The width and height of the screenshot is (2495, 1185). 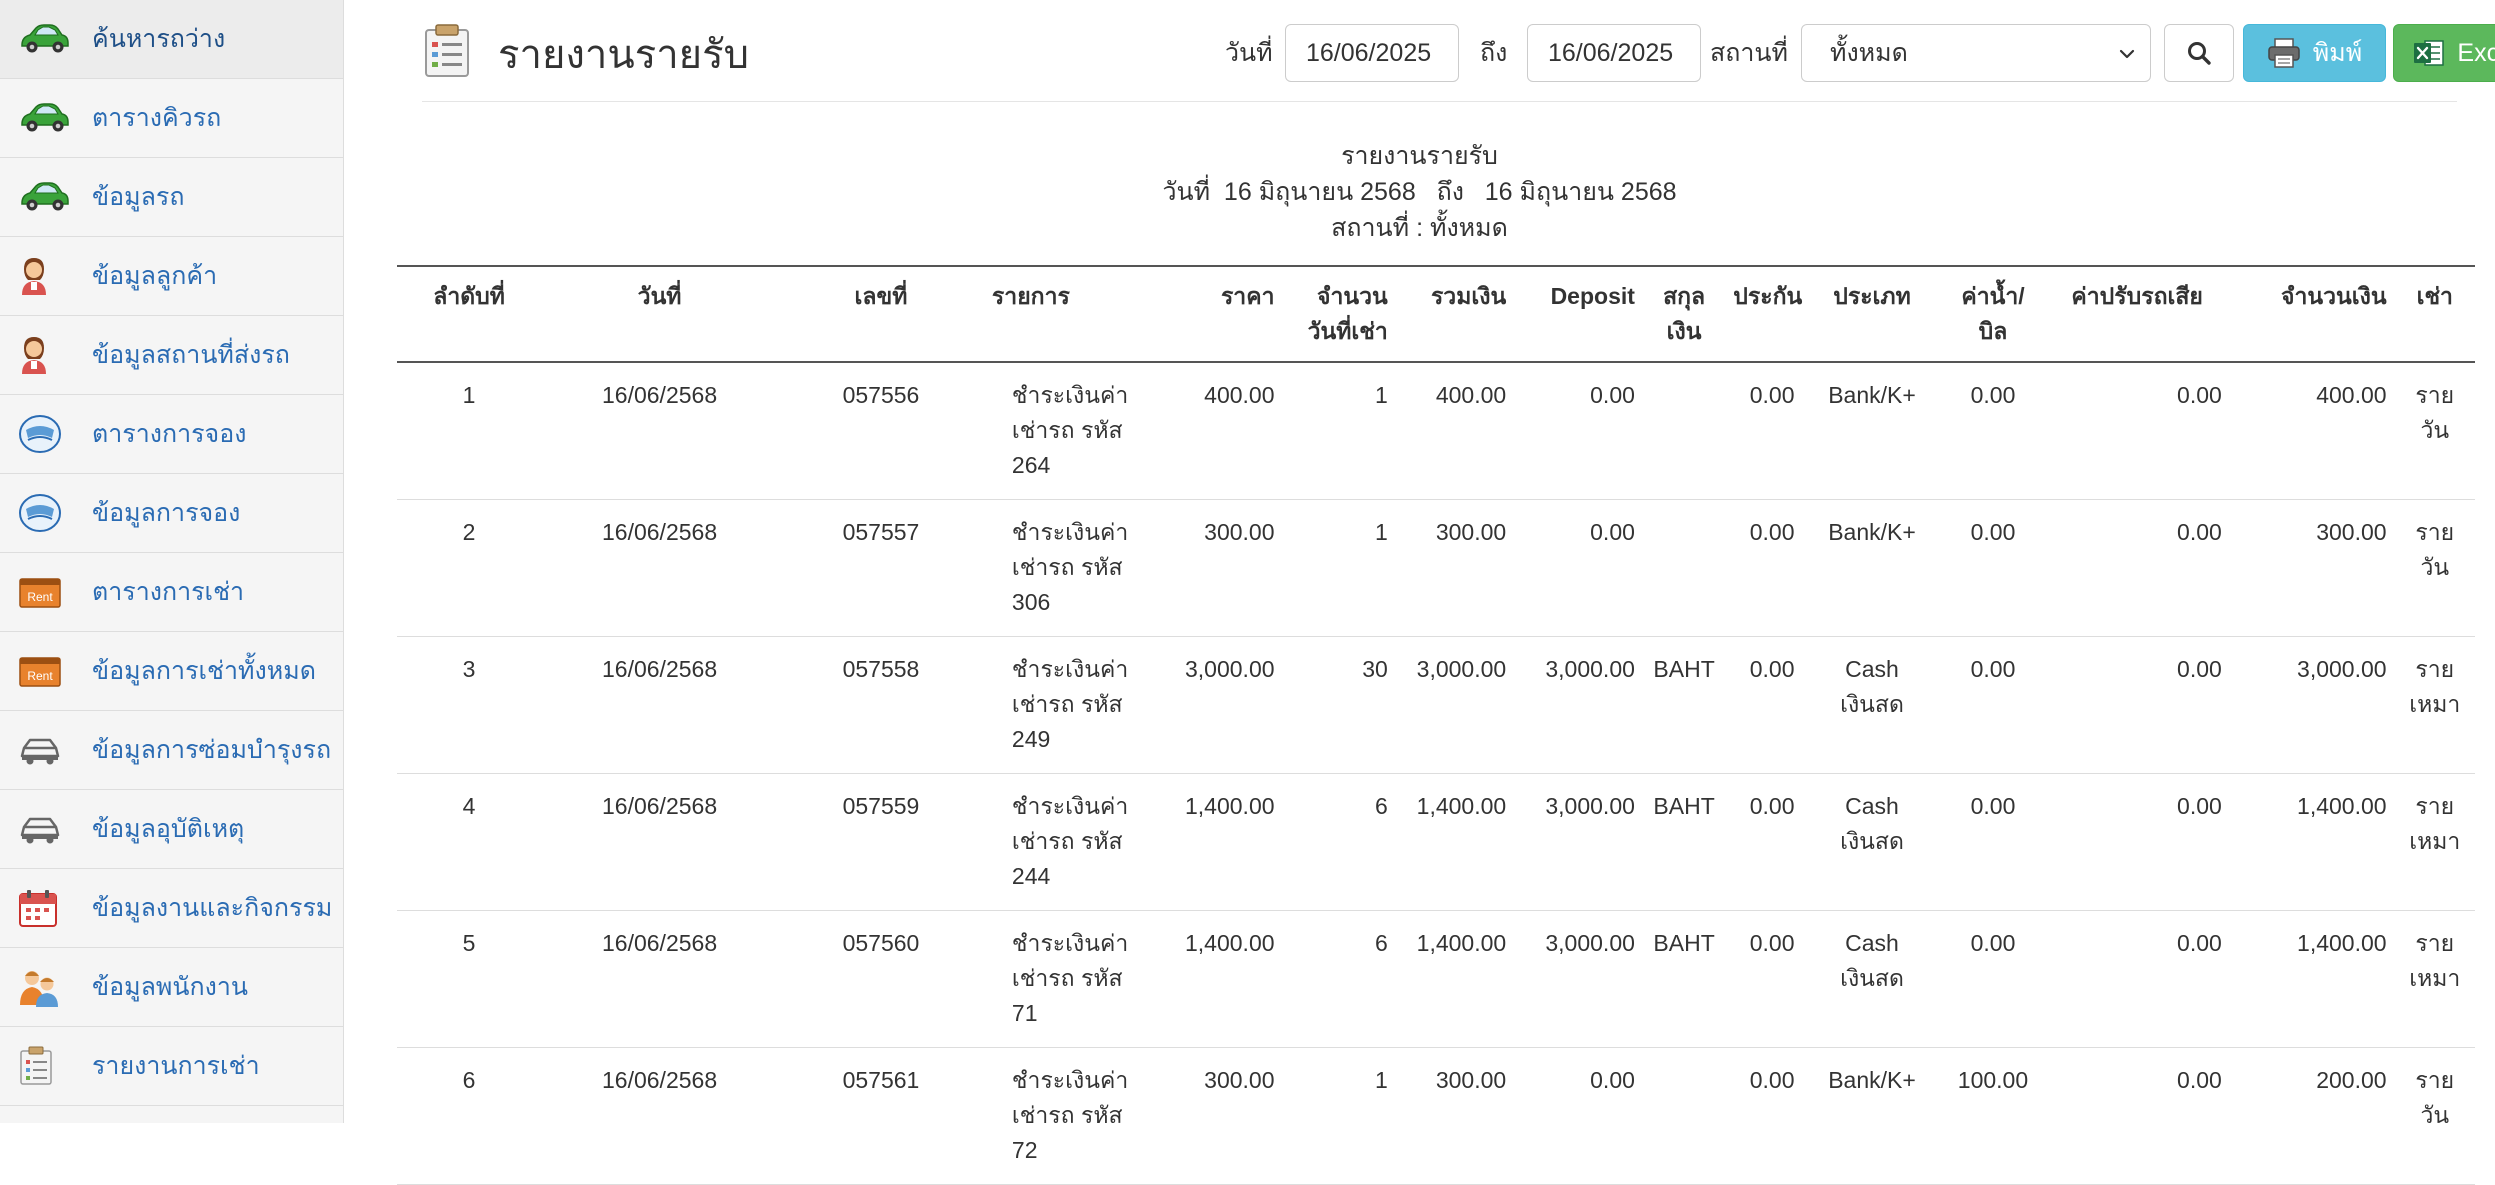 I want to click on print-button: พิมพ์, so click(x=2314, y=53).